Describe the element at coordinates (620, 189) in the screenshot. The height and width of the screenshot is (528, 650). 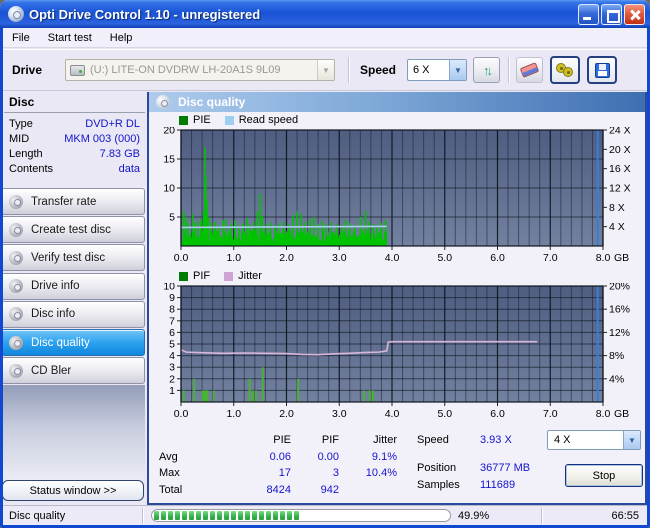
I see `svg-text: 12 X` at that location.